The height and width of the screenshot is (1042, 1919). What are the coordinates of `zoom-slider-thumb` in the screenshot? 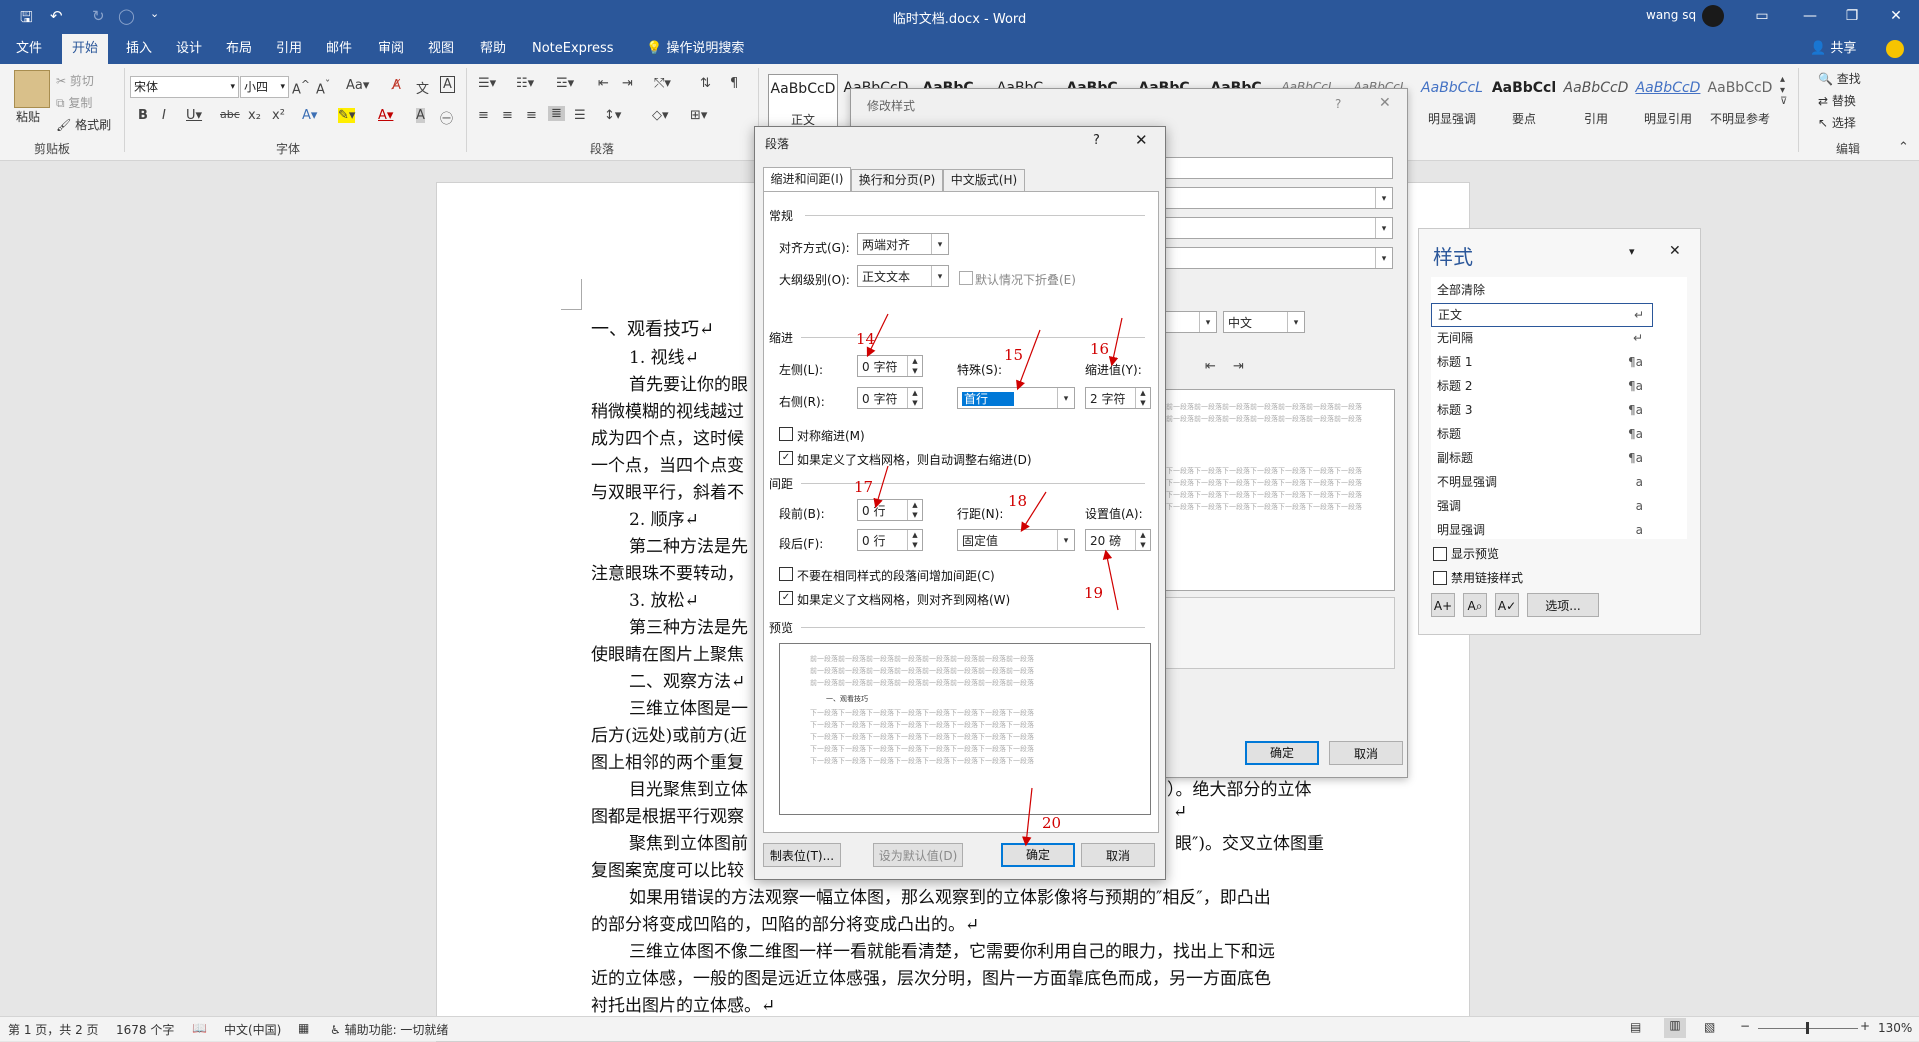 It's located at (1807, 1028).